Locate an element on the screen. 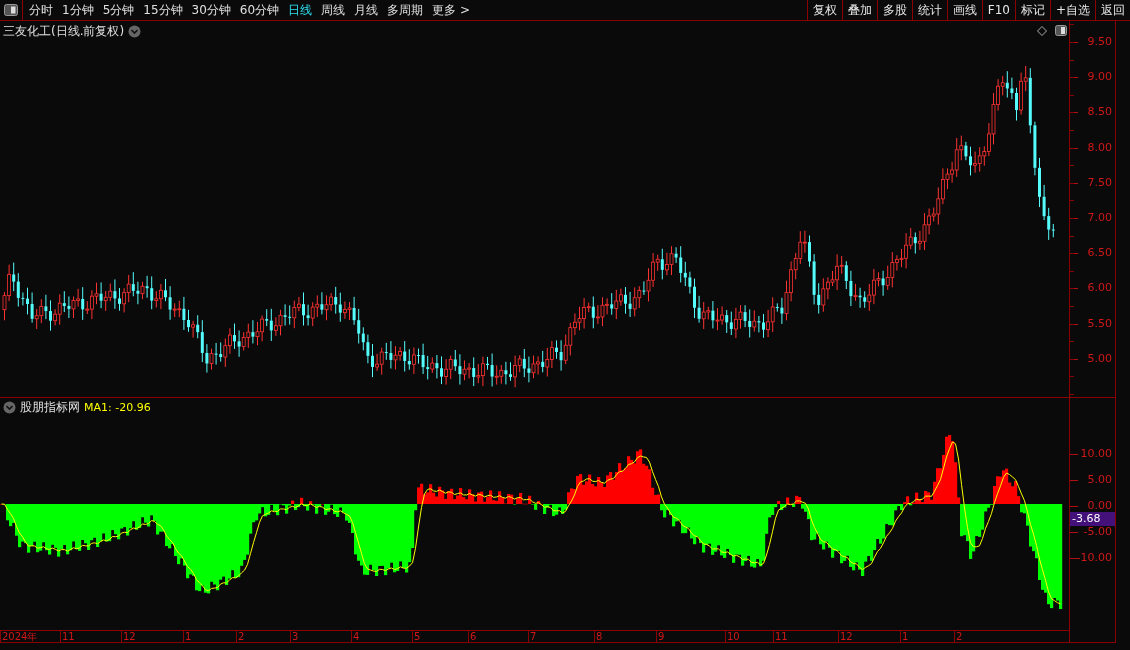 The height and width of the screenshot is (650, 1130). time-label: 5 is located at coordinates (417, 637).